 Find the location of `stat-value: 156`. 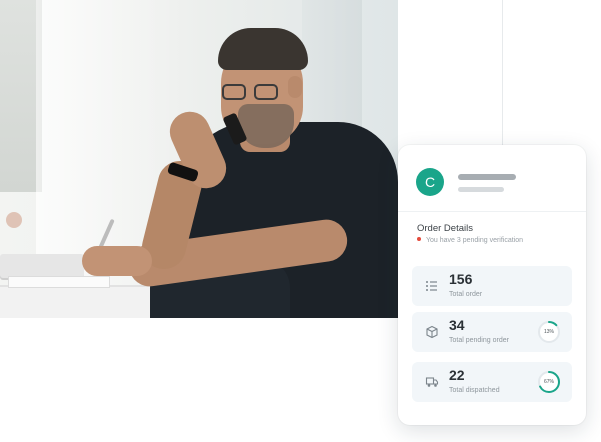

stat-value: 156 is located at coordinates (461, 279).